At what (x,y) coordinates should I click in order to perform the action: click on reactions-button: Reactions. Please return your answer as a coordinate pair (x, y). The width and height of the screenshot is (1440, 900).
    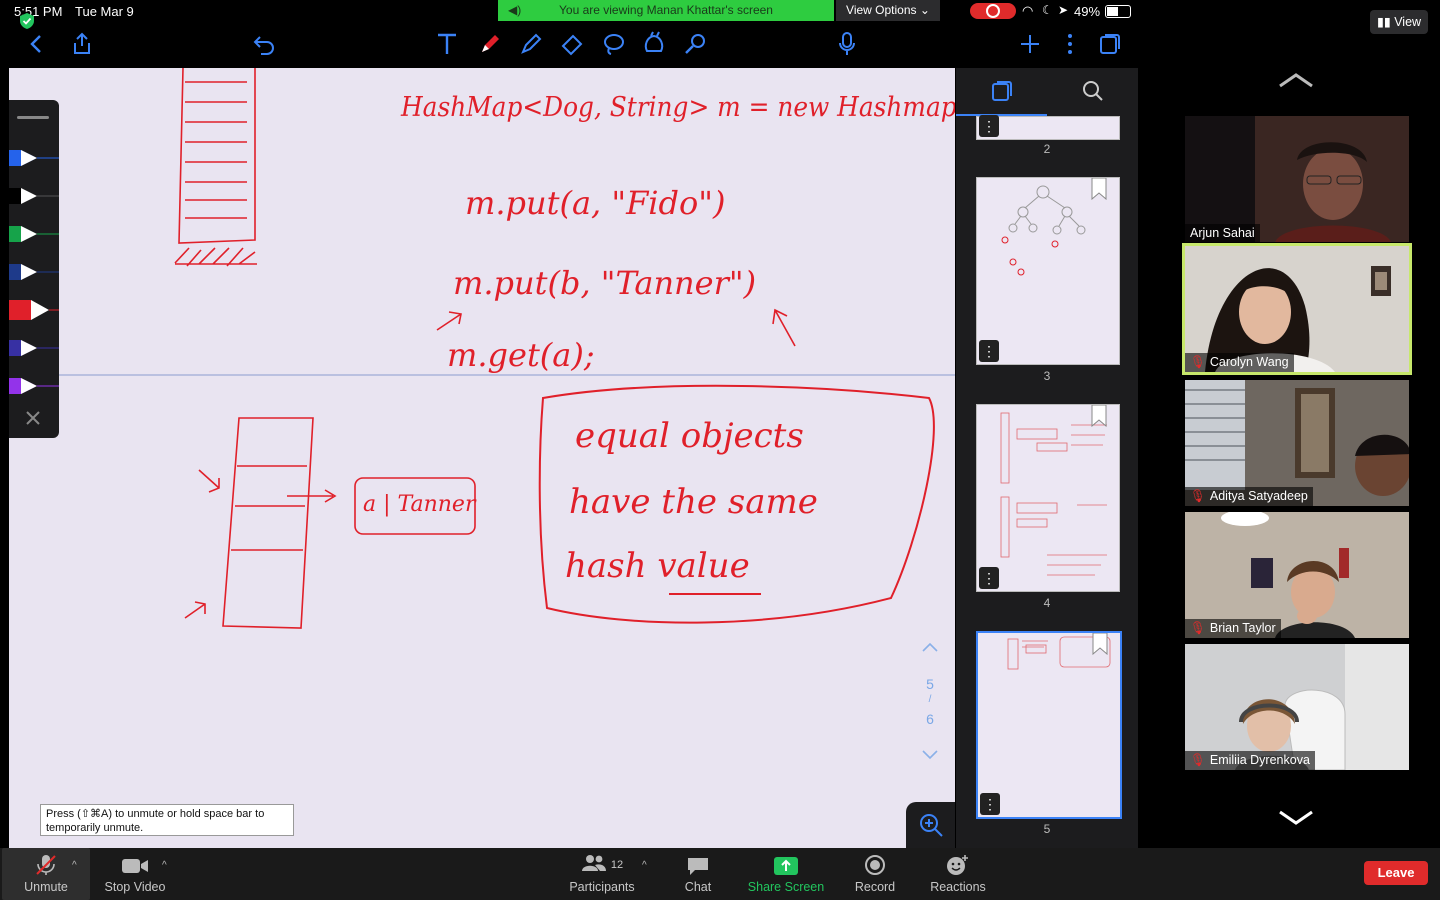
    Looking at the image, I should click on (958, 874).